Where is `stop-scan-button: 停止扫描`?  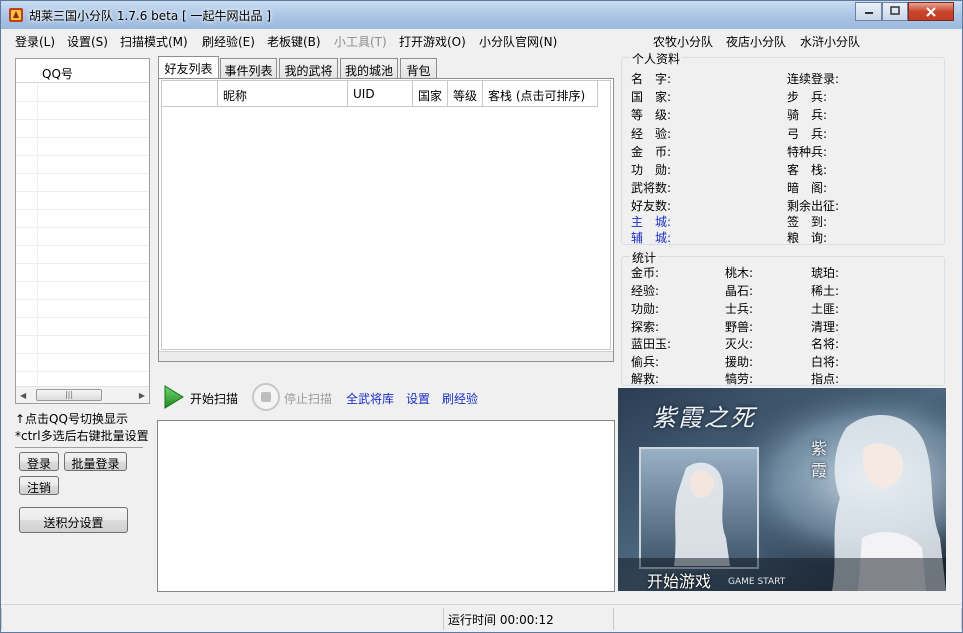 stop-scan-button: 停止扫描 is located at coordinates (308, 398).